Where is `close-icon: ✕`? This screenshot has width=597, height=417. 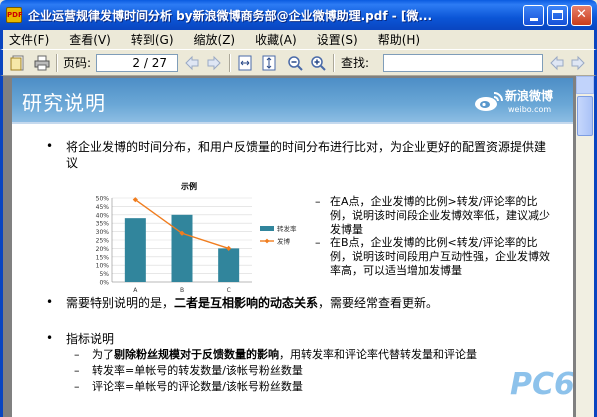 close-icon: ✕ is located at coordinates (581, 14).